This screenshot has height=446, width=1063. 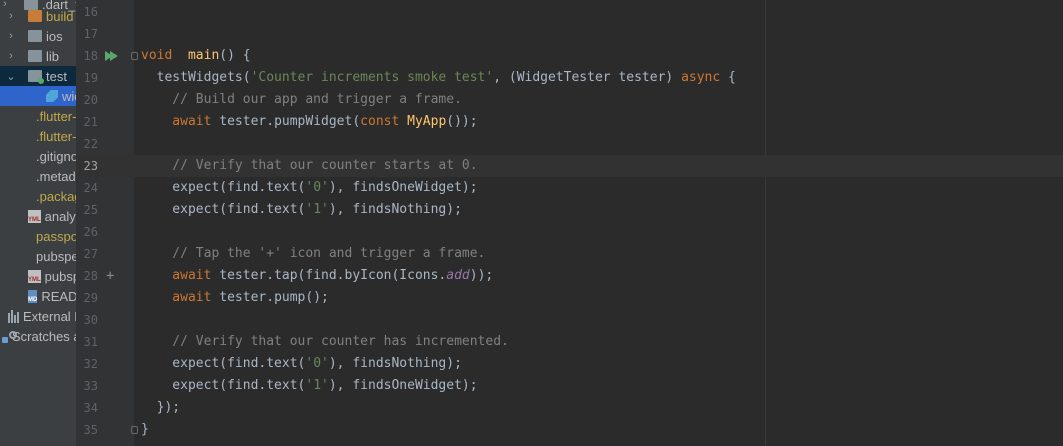 What do you see at coordinates (38, 216) in the screenshot?
I see `tree-item-analysis-options: YML analysis_options.yaml` at bounding box center [38, 216].